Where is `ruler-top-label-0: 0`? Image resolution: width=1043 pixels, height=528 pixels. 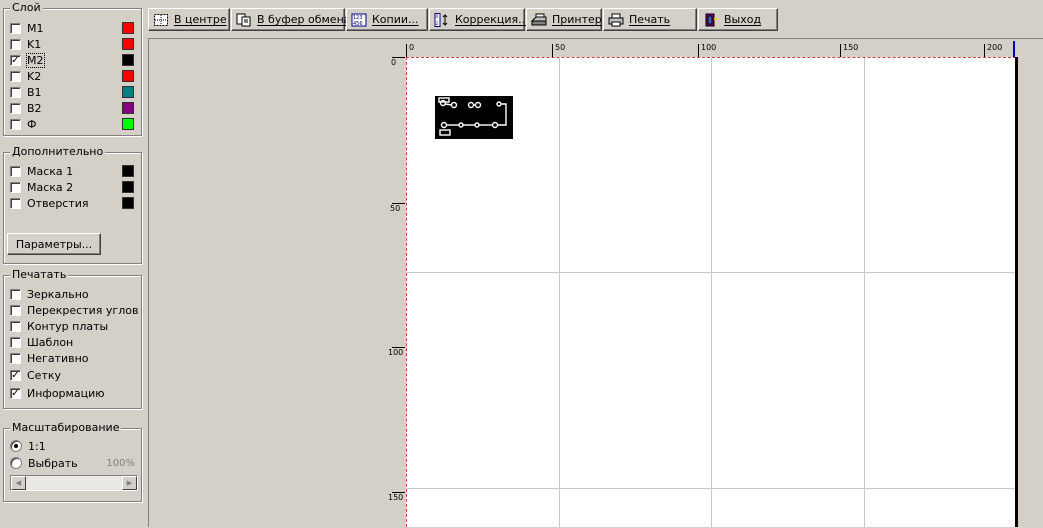
ruler-top-label-0: 0 is located at coordinates (412, 47).